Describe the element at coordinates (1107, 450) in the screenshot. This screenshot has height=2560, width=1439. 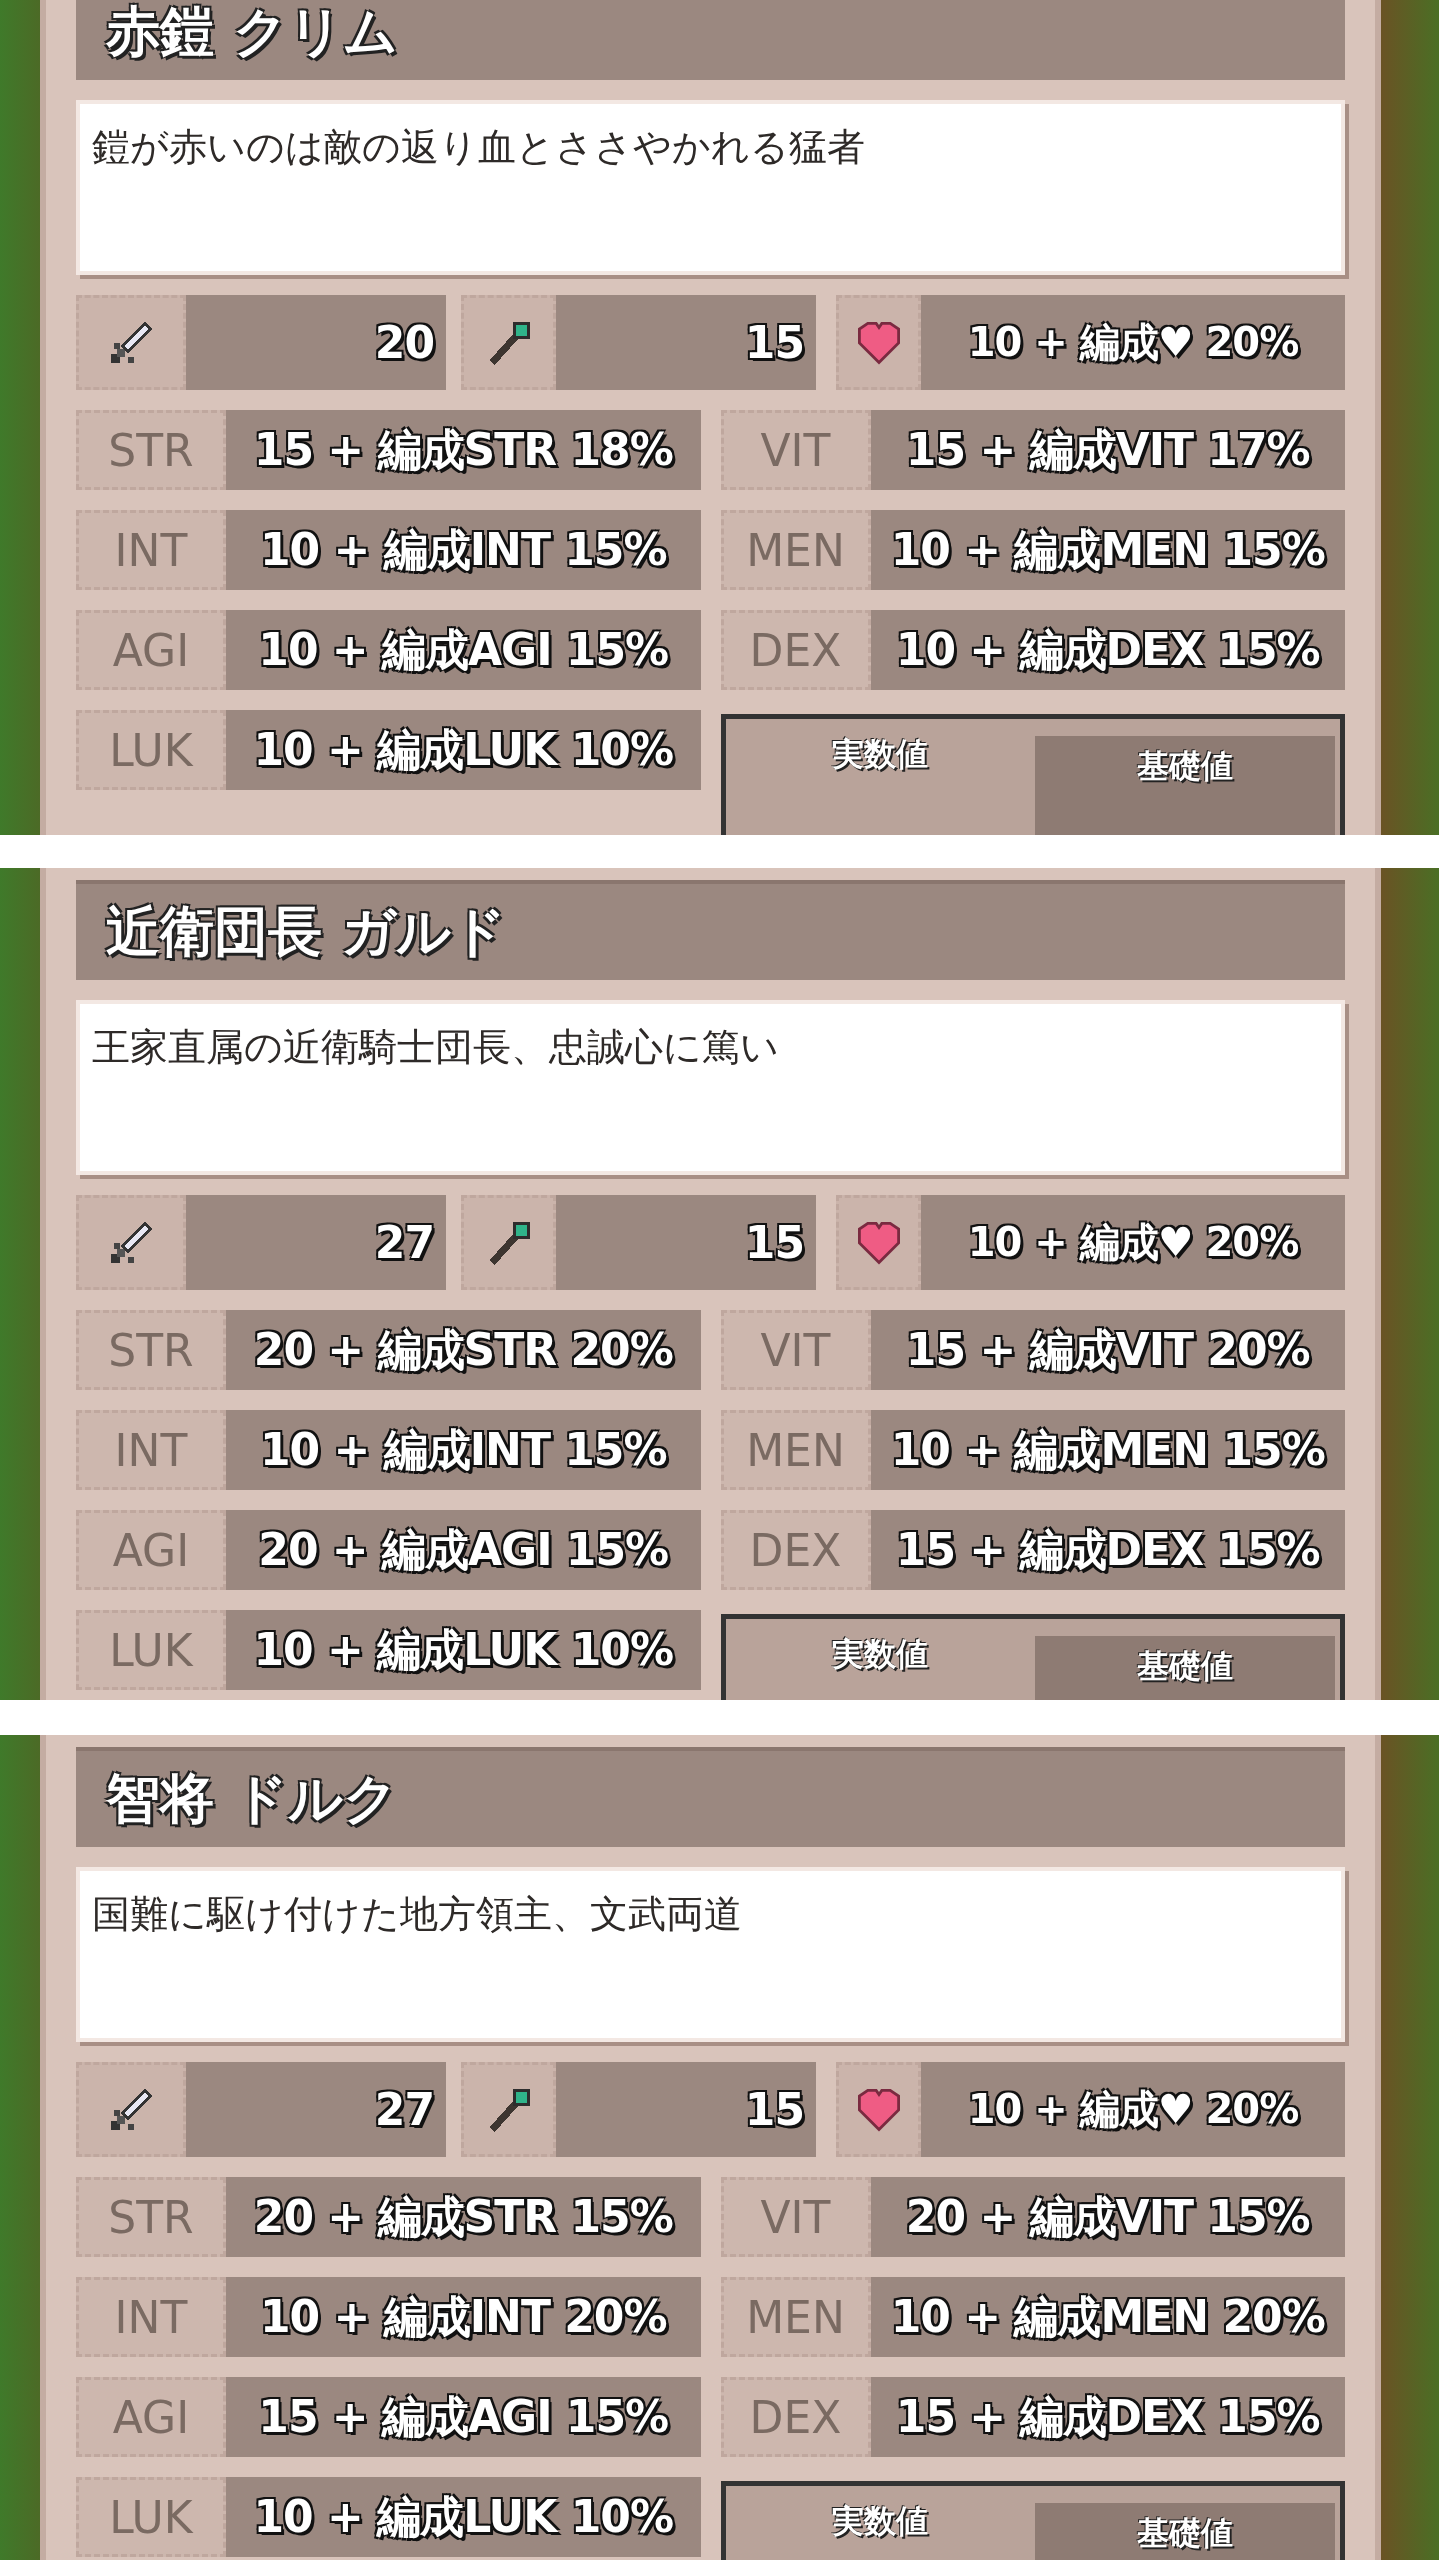
I see `stat-value: 15 + 編成VIT 17%` at that location.